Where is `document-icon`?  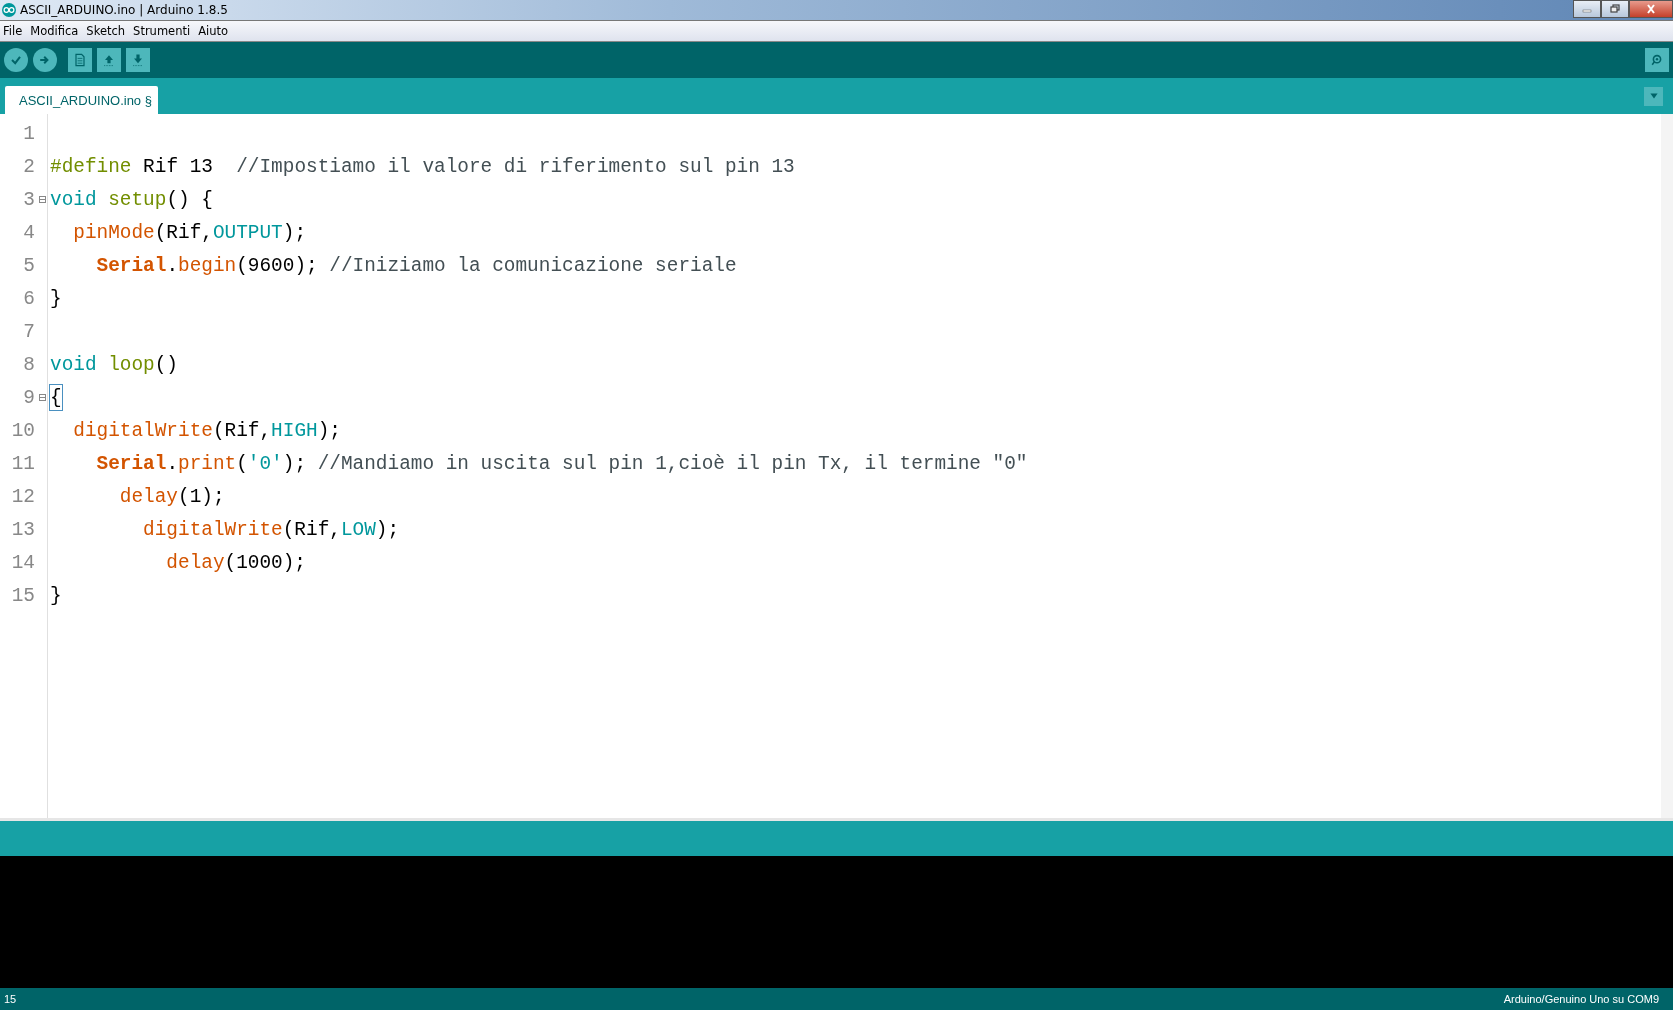
document-icon is located at coordinates (80, 60).